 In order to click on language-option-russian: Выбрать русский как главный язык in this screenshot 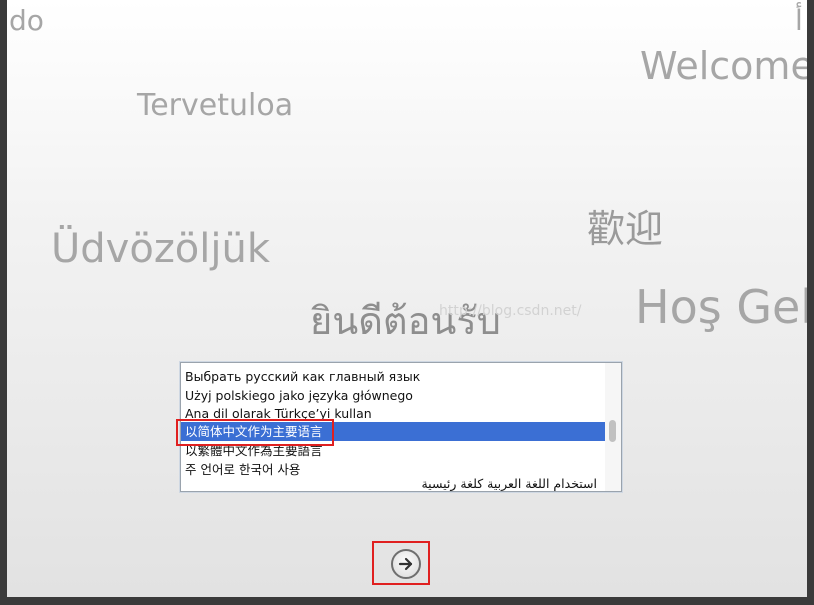, I will do `click(393, 376)`.